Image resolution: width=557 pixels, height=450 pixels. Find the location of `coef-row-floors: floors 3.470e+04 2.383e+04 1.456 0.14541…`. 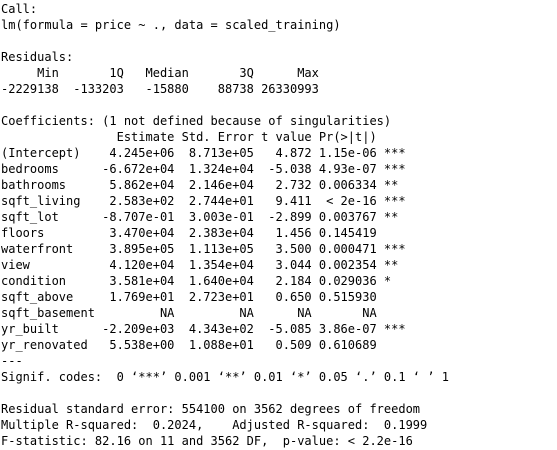

coef-row-floors: floors 3.470e+04 2.383e+04 1.456 0.14541… is located at coordinates (203, 233).